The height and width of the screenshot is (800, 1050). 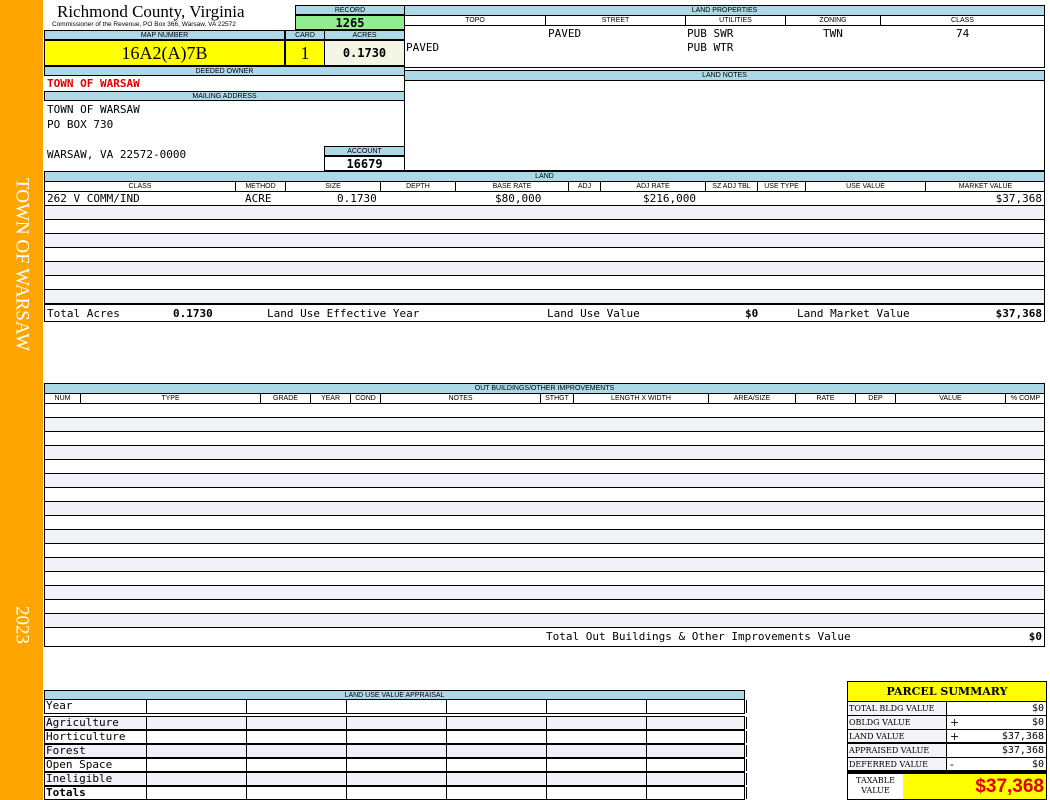 I want to click on summary-label: APPRAISED VALUE, so click(x=898, y=750).